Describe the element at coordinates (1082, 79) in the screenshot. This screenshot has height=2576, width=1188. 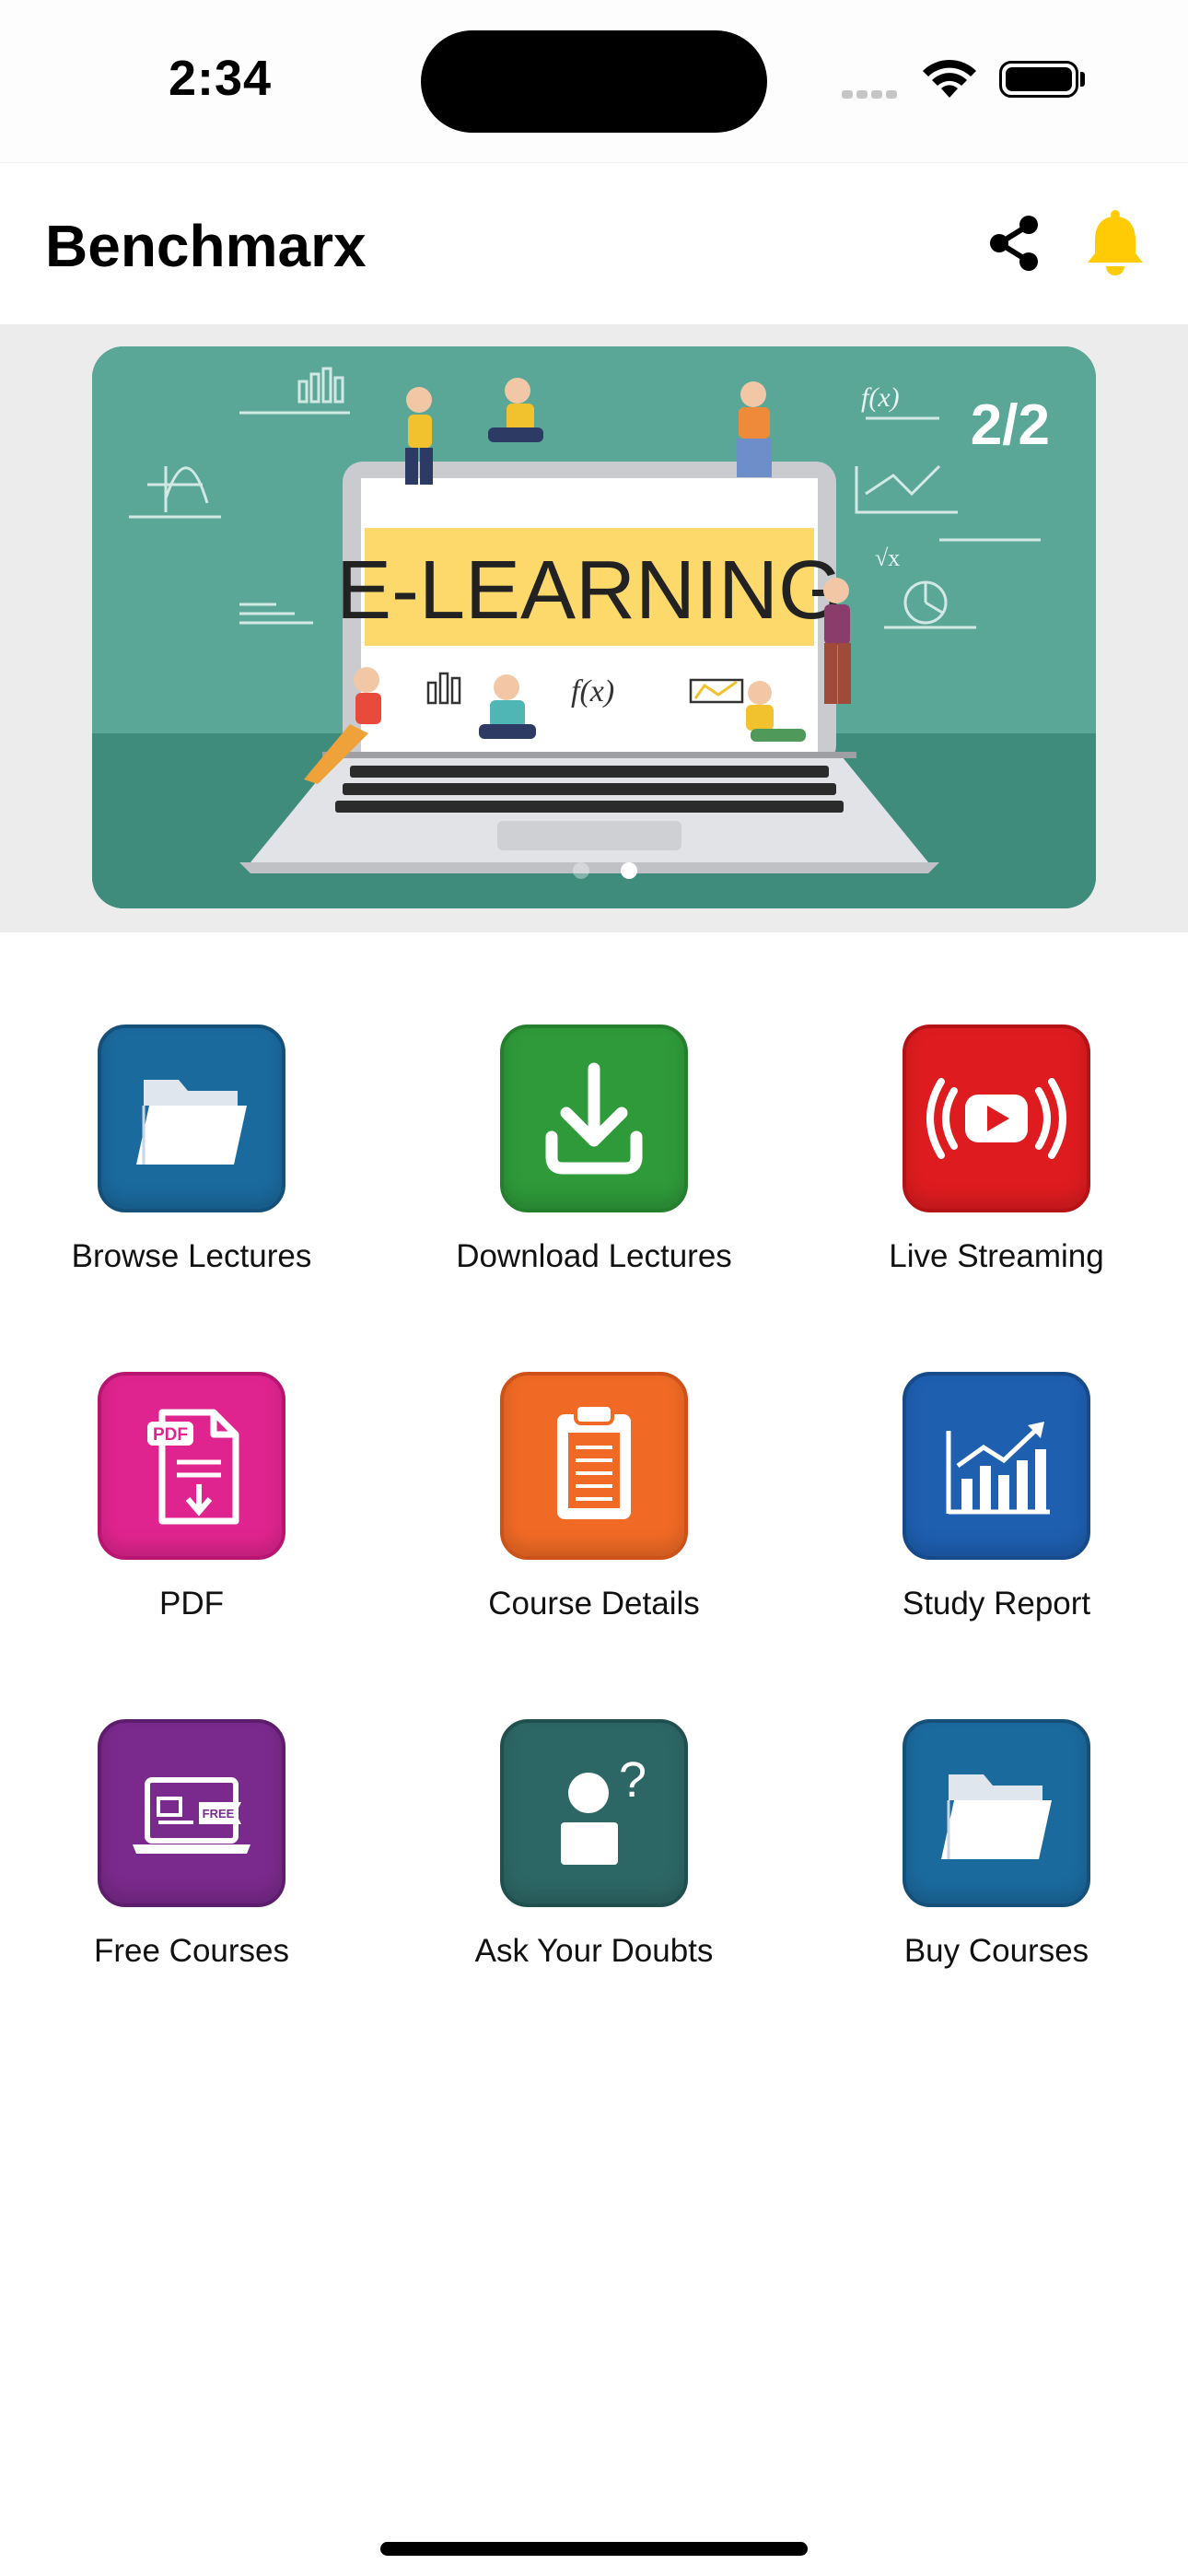
I see `battery-nub` at that location.